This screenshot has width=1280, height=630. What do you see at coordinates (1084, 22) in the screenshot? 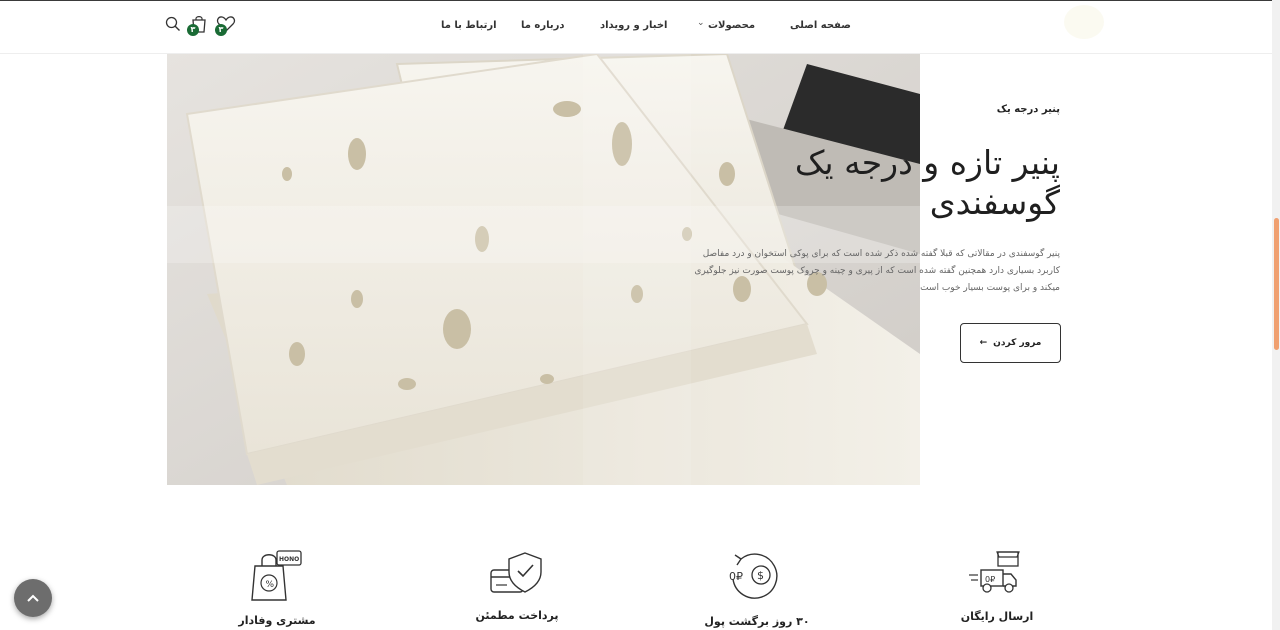
I see `logo` at bounding box center [1084, 22].